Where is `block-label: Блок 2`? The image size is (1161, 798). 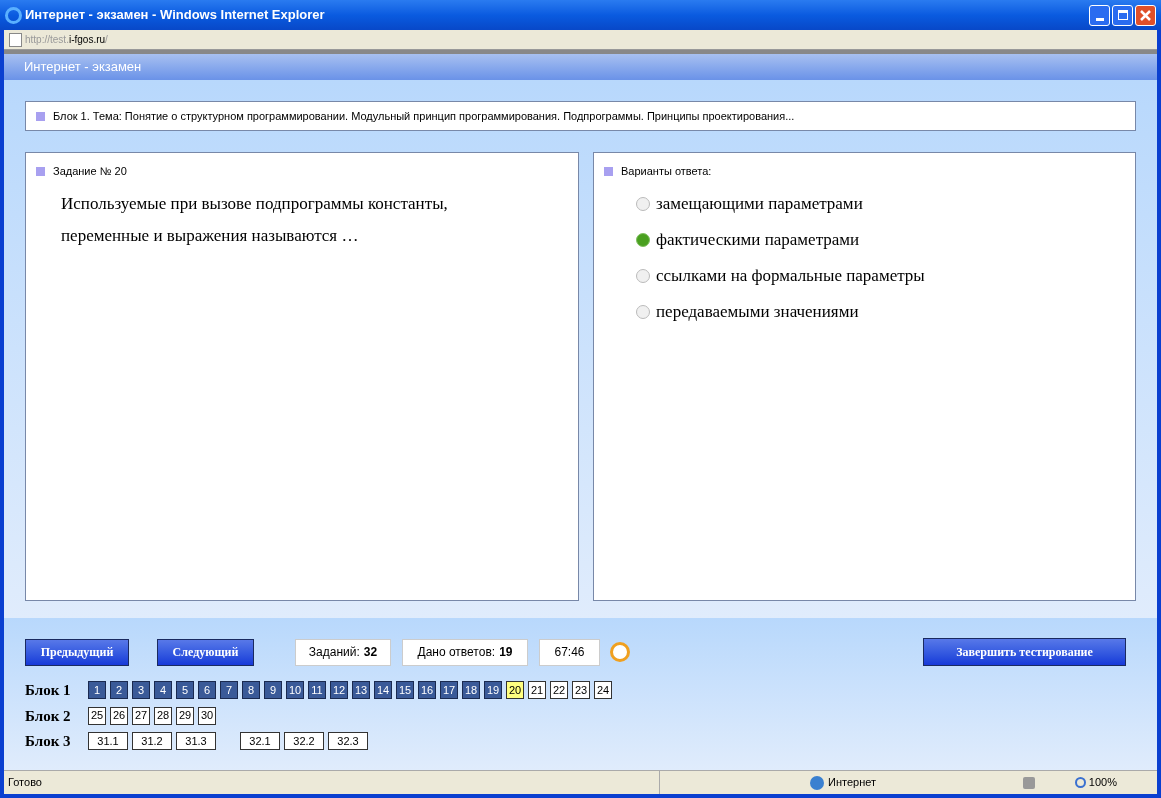
block-label: Блок 2 is located at coordinates (48, 716).